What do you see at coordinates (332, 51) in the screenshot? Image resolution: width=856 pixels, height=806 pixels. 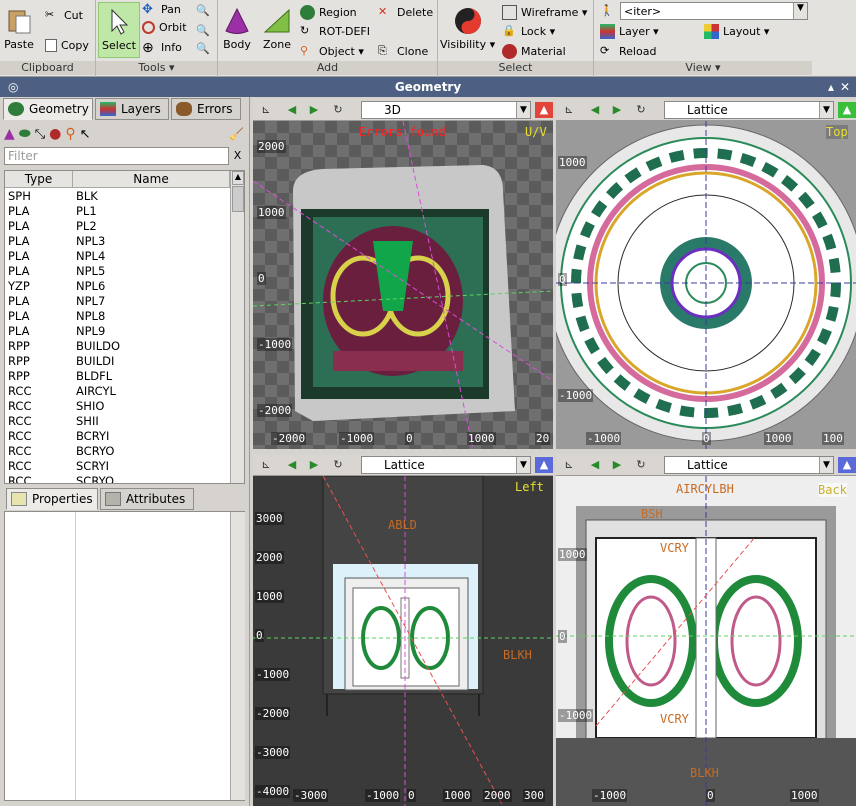 I see `object-button: ⚲ Object ▾` at bounding box center [332, 51].